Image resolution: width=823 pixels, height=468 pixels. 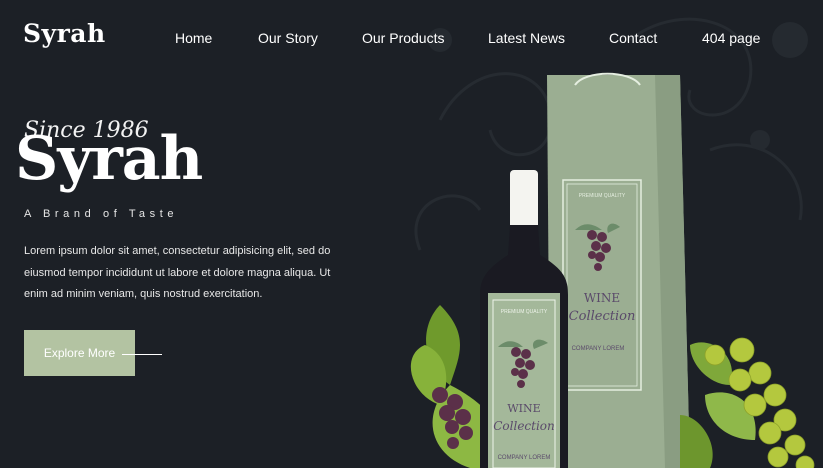 I want to click on bottle-collection-label: Collection, so click(x=524, y=426).